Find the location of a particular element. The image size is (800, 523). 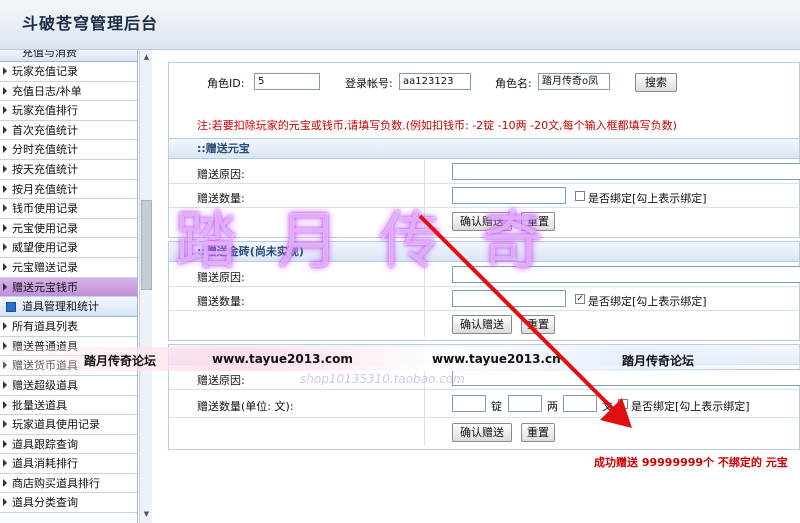

sidebar-item: 道具分类查询 is located at coordinates (68, 503).